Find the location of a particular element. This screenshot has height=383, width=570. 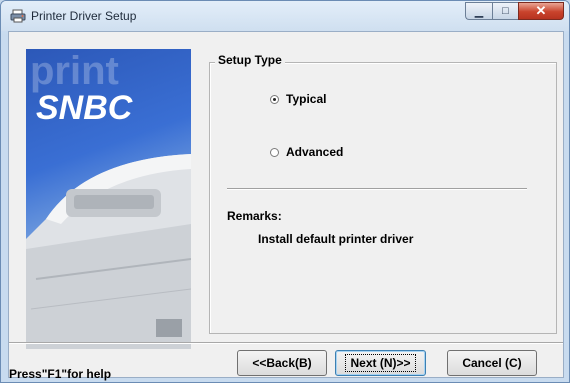

cancel-button-label: Cancel (C) is located at coordinates (492, 363).